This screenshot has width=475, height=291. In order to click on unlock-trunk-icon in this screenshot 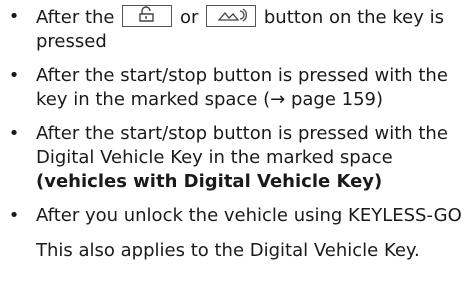, I will do `click(147, 16)`.